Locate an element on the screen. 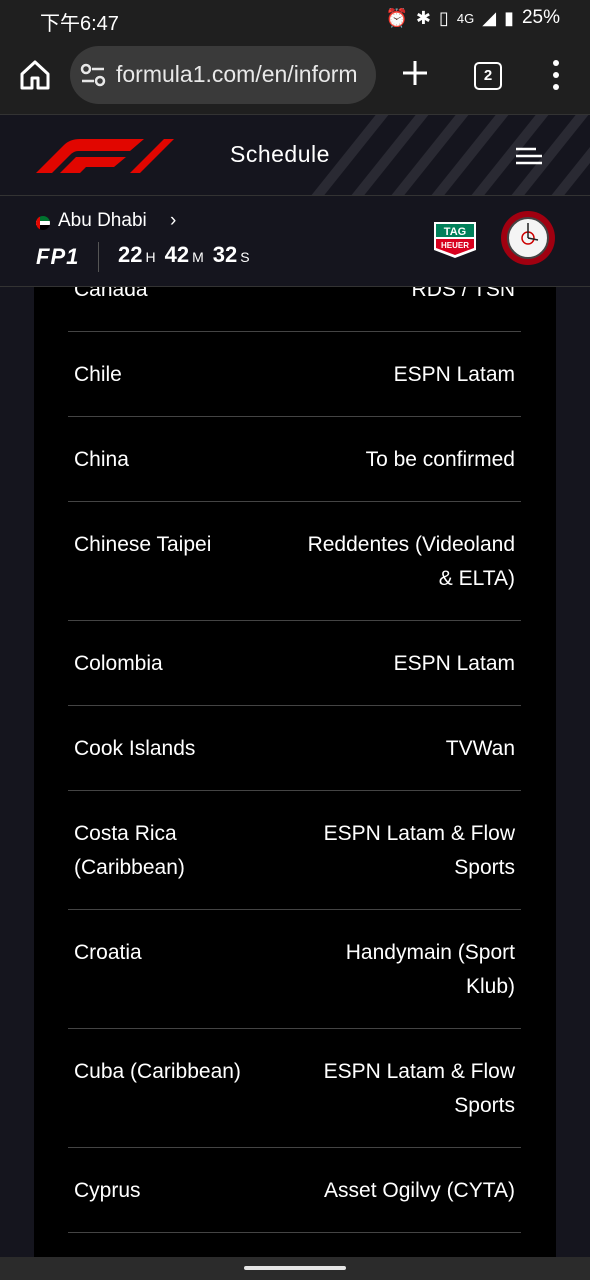 The height and width of the screenshot is (1280, 590). countdown-hours: 22 is located at coordinates (130, 254).